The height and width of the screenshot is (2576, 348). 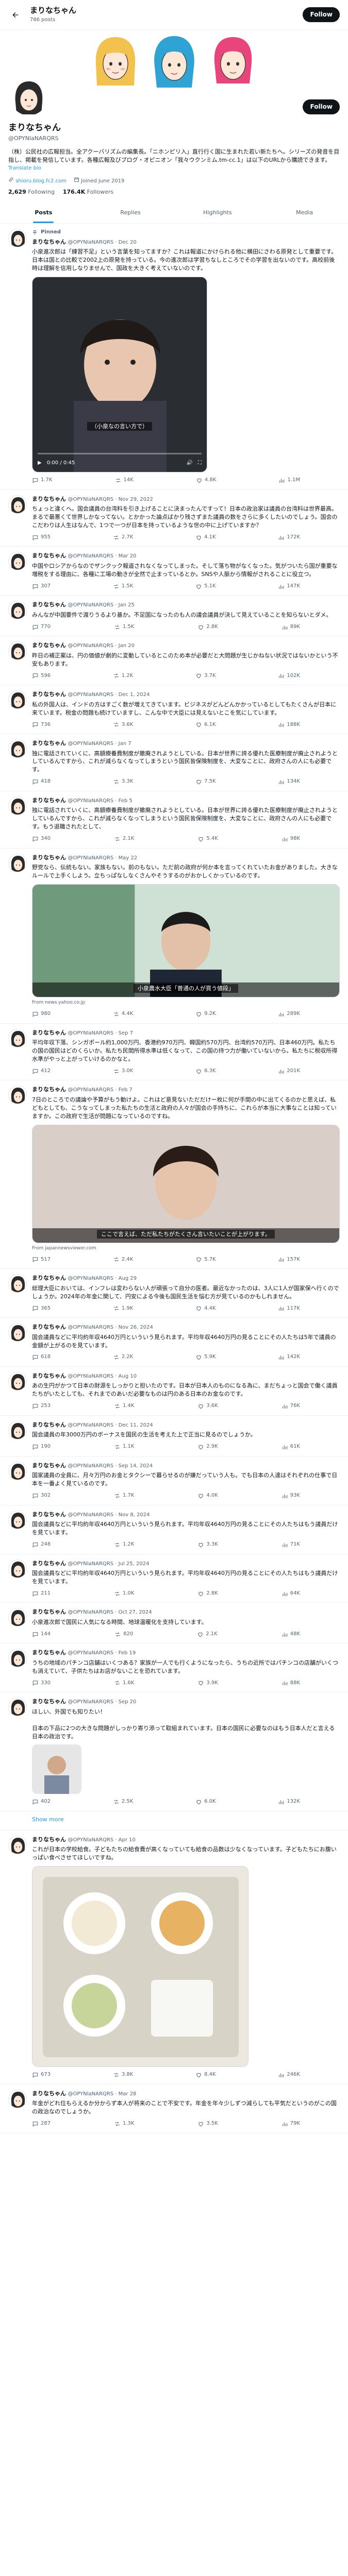 What do you see at coordinates (41, 1447) in the screenshot?
I see `reply-button: 190` at bounding box center [41, 1447].